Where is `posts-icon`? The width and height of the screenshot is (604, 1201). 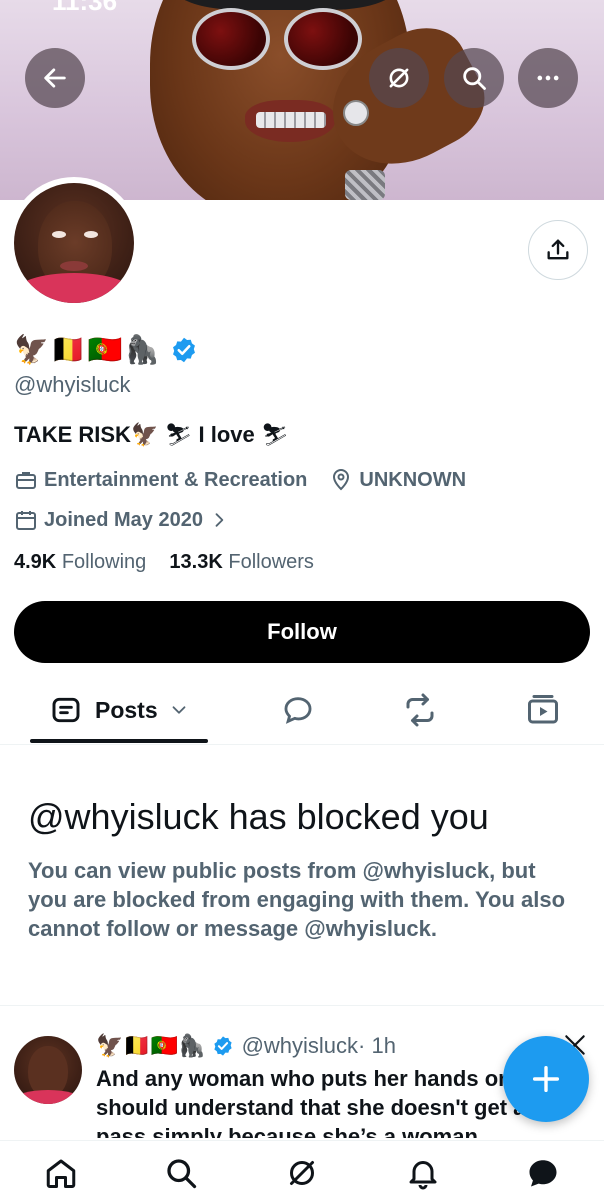
posts-icon is located at coordinates (66, 710).